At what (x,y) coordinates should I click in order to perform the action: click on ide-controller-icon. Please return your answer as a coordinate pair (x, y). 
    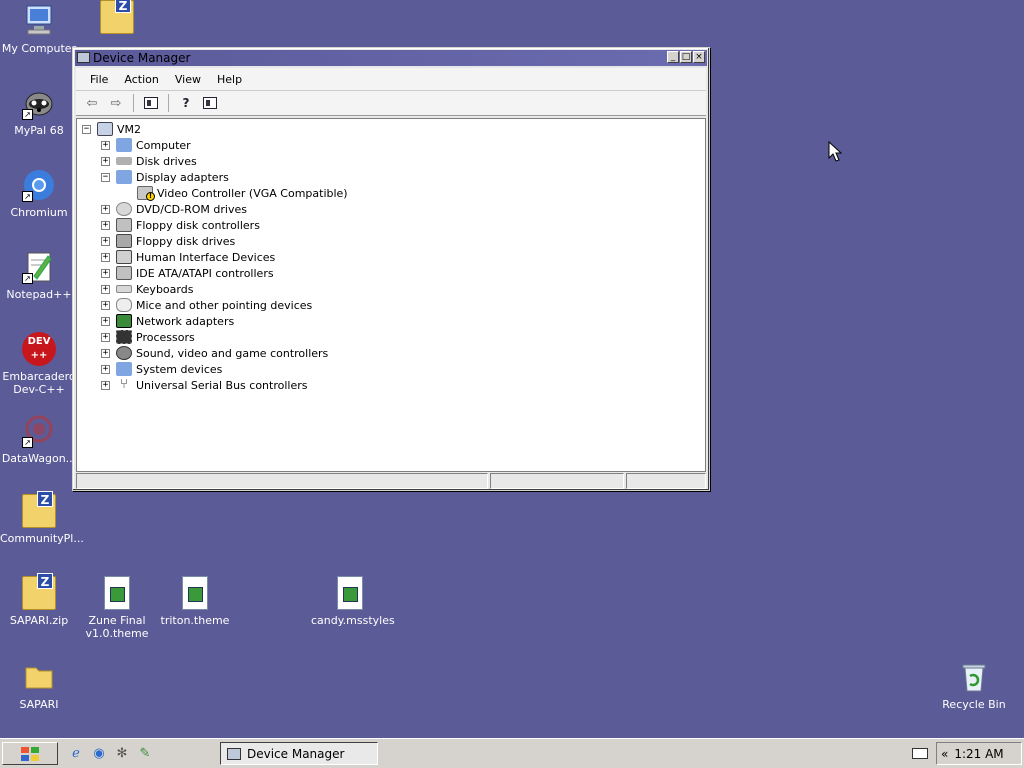
    Looking at the image, I should click on (124, 273).